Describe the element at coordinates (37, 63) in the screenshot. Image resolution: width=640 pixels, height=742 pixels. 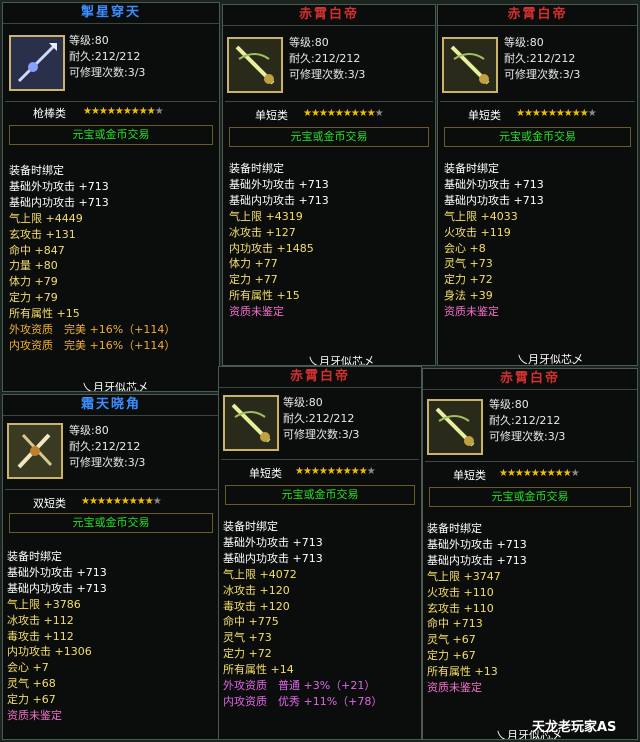
I see `spear-weapon-icon` at that location.